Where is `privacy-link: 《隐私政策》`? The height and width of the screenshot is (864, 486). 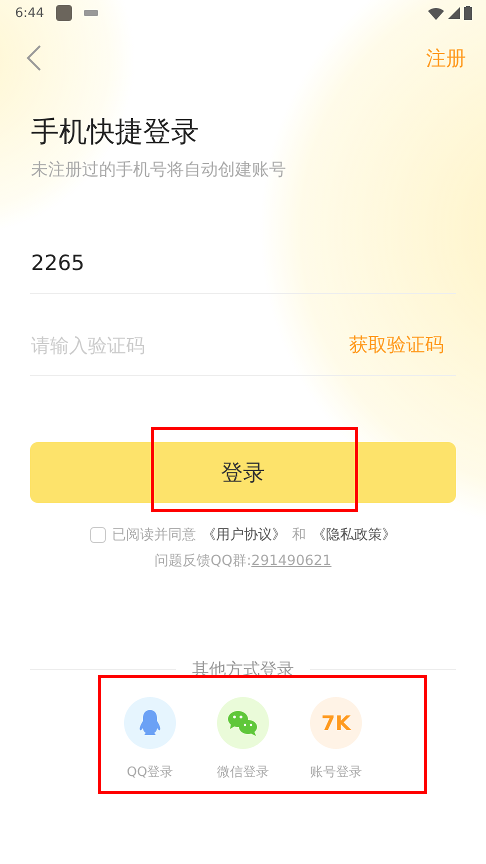
privacy-link: 《隐私政策》 is located at coordinates (354, 535).